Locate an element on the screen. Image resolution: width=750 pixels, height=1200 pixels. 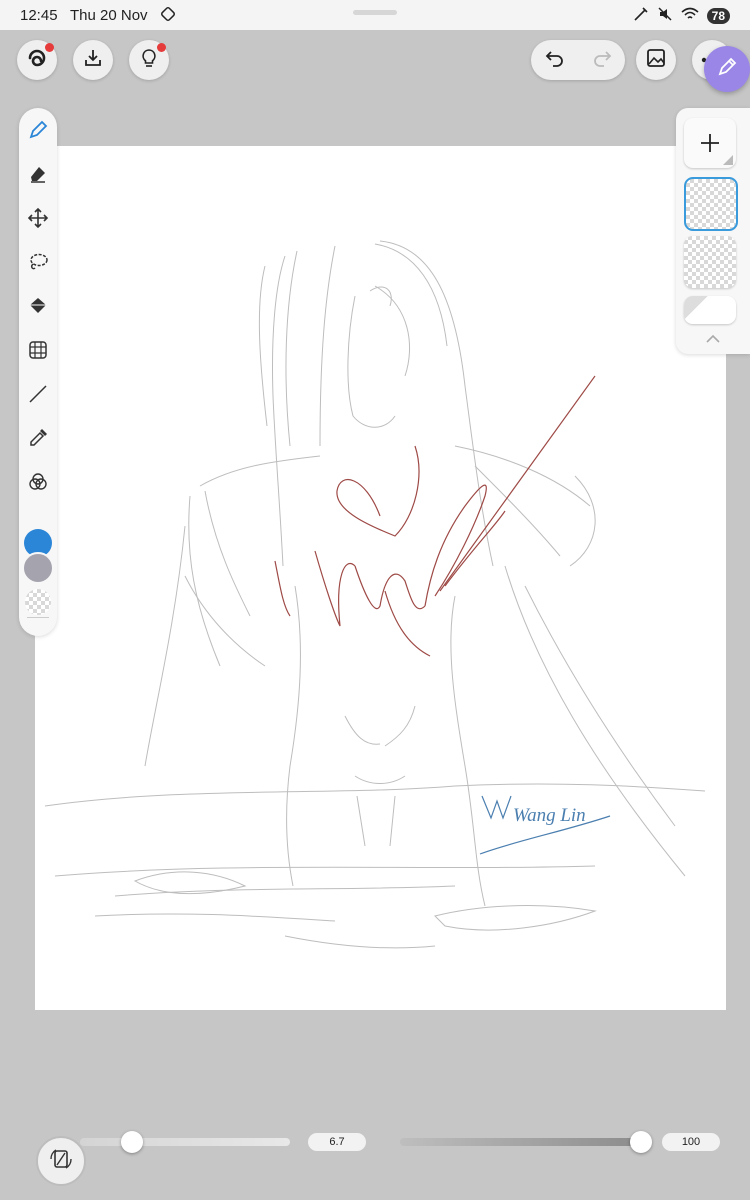
import-icon is located at coordinates (93, 60).